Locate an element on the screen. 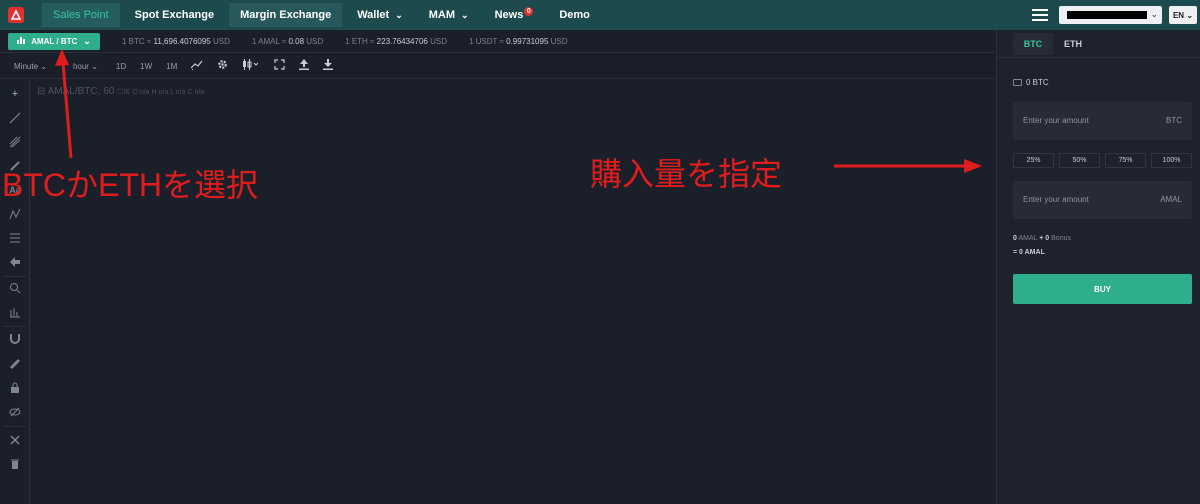 This screenshot has width=1200, height=504. crosshair-icon: + is located at coordinates (15, 94).